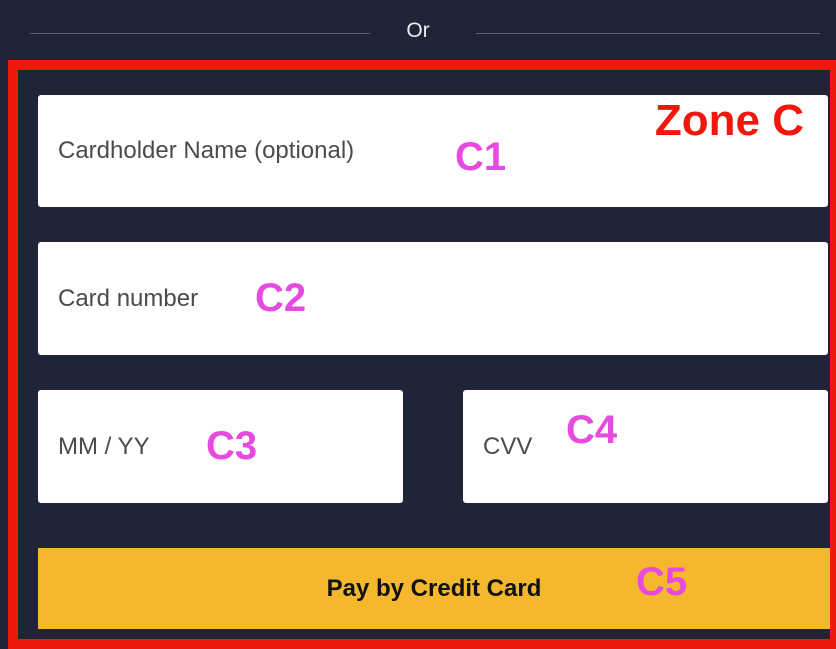 The image size is (836, 649). I want to click on divider-text: Or, so click(418, 30).